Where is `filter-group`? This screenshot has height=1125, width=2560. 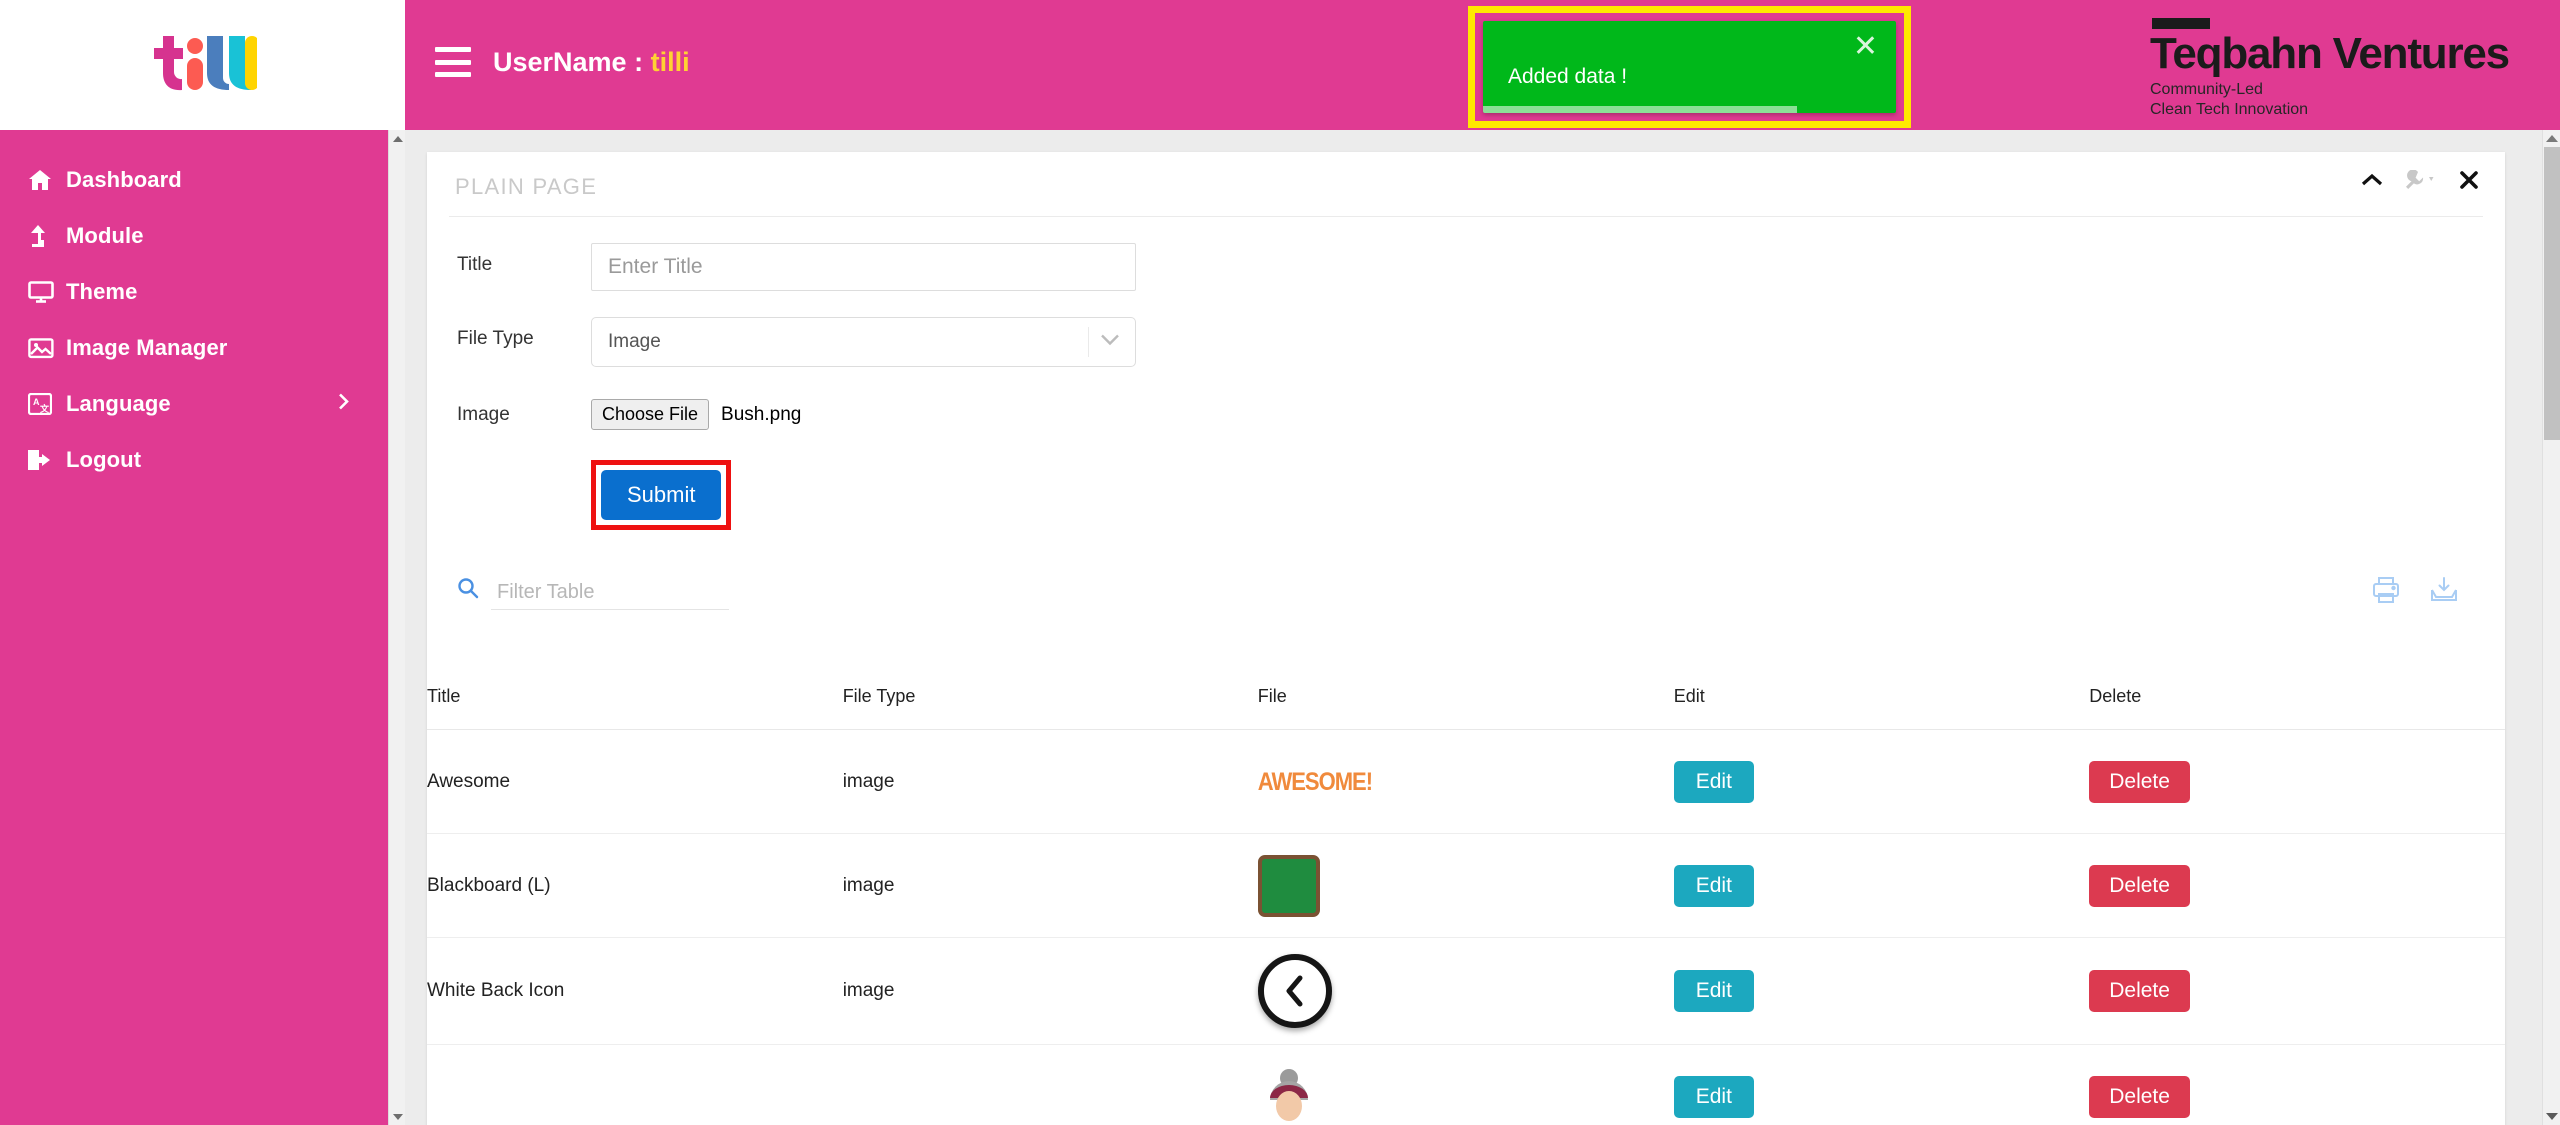 filter-group is located at coordinates (593, 593).